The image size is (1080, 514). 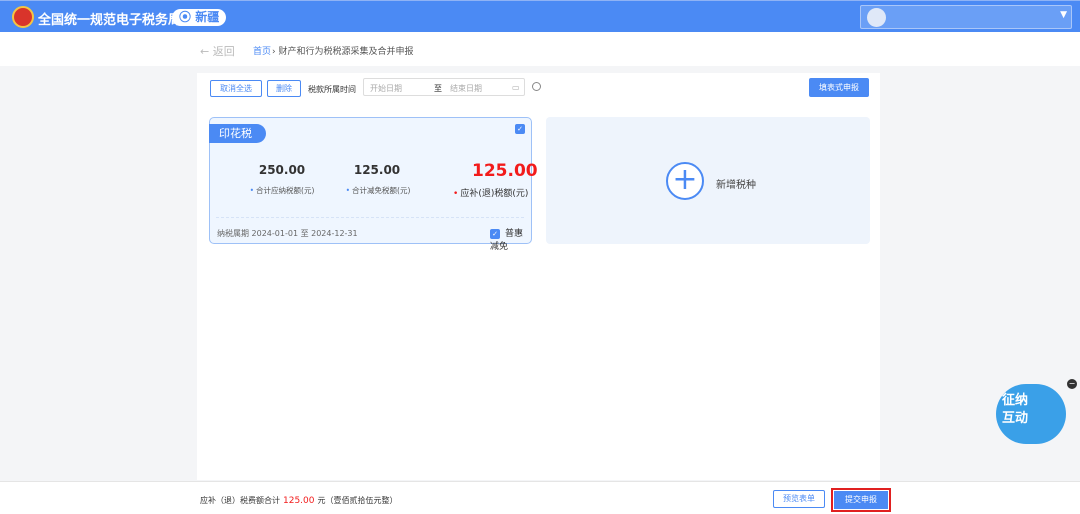 I want to click on footer-bar: 应补（退）税费额合计 125.00 元（壹佰贰拾伍元整） 预览表单 提交申报, so click(x=540, y=497).